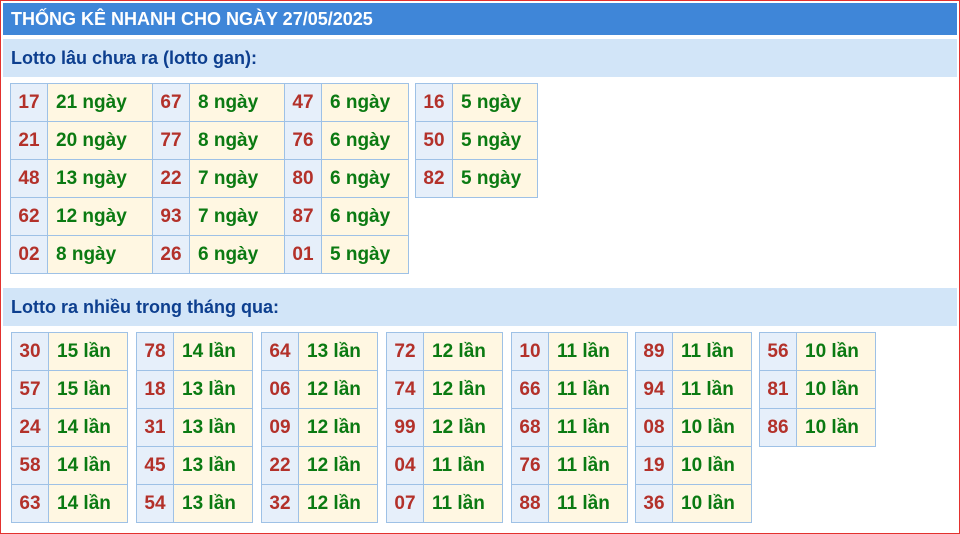  What do you see at coordinates (30, 465) in the screenshot?
I see `lotto-number: 58` at bounding box center [30, 465].